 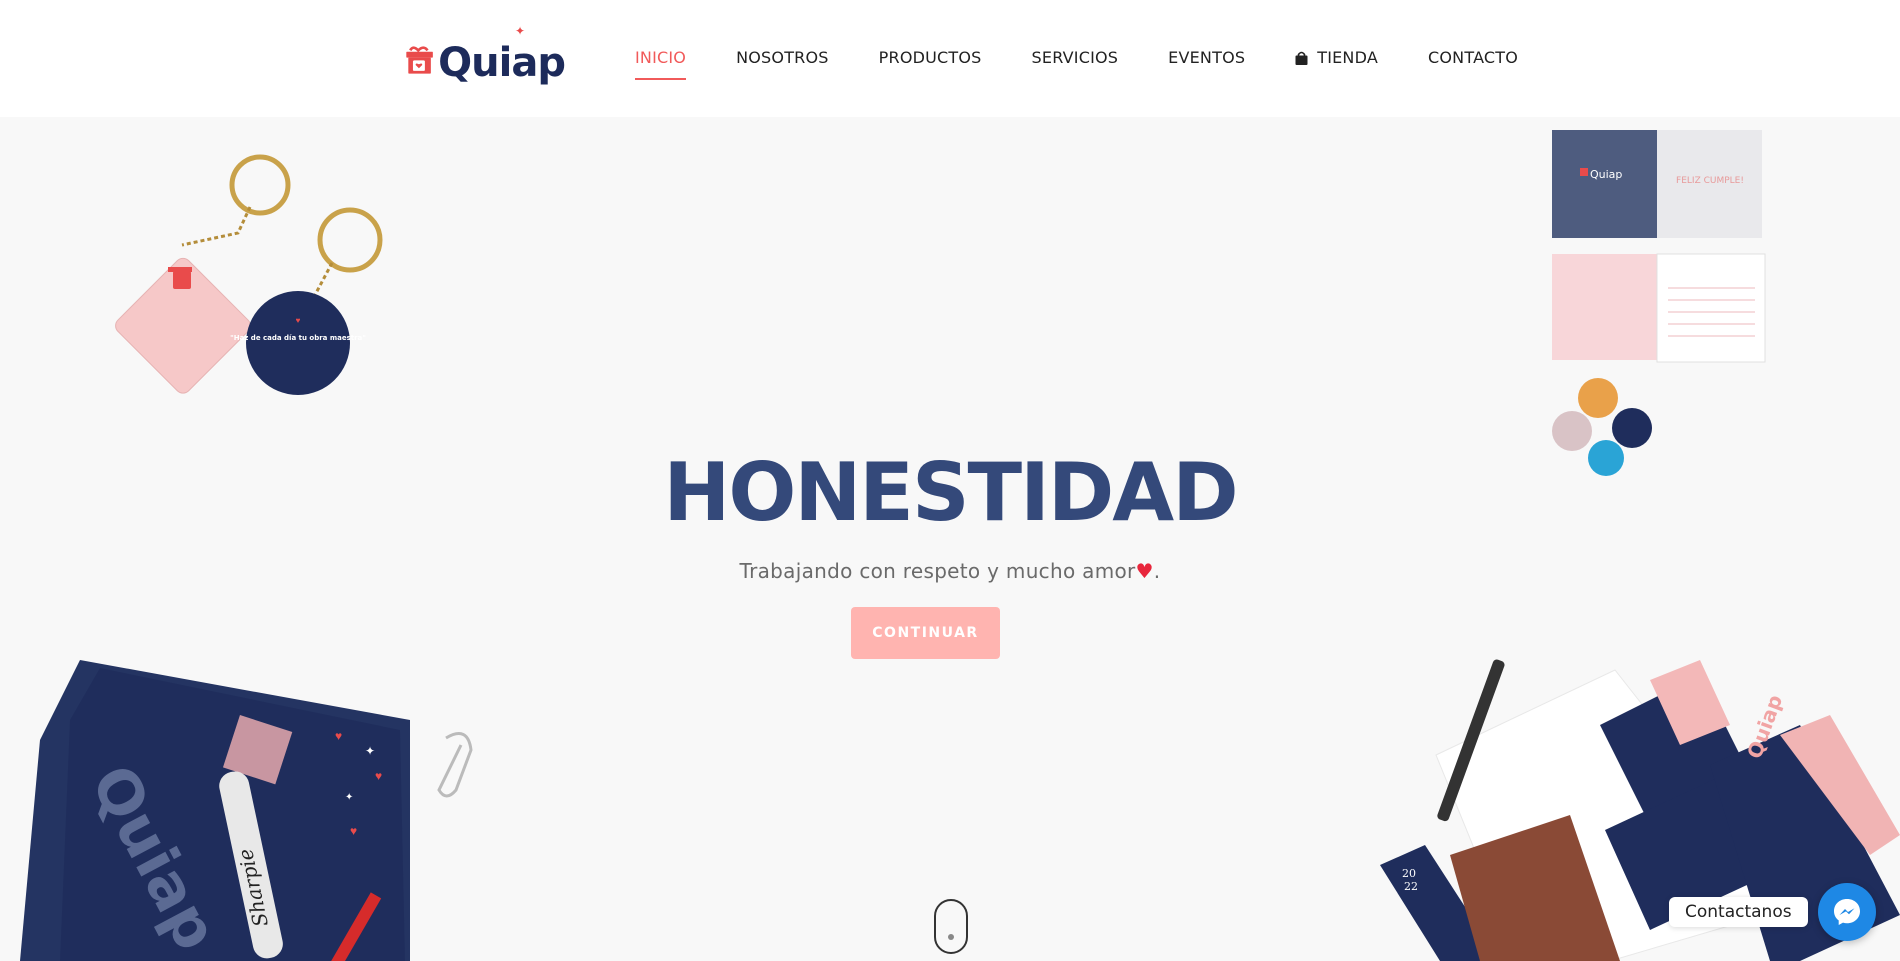 What do you see at coordinates (1659, 303) in the screenshot?
I see `greeting-cards-image: Quiap FELIZ CUMPLE!` at bounding box center [1659, 303].